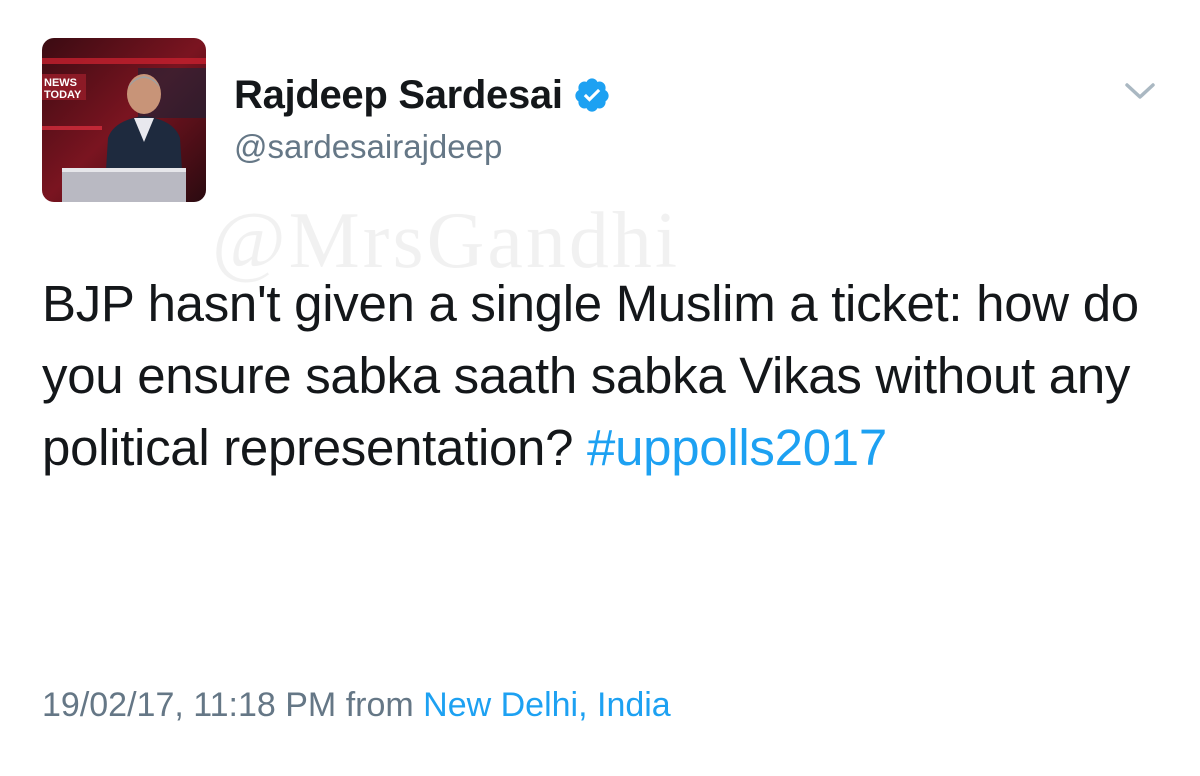 The width and height of the screenshot is (1200, 776). I want to click on chevron-down-icon, so click(1140, 91).